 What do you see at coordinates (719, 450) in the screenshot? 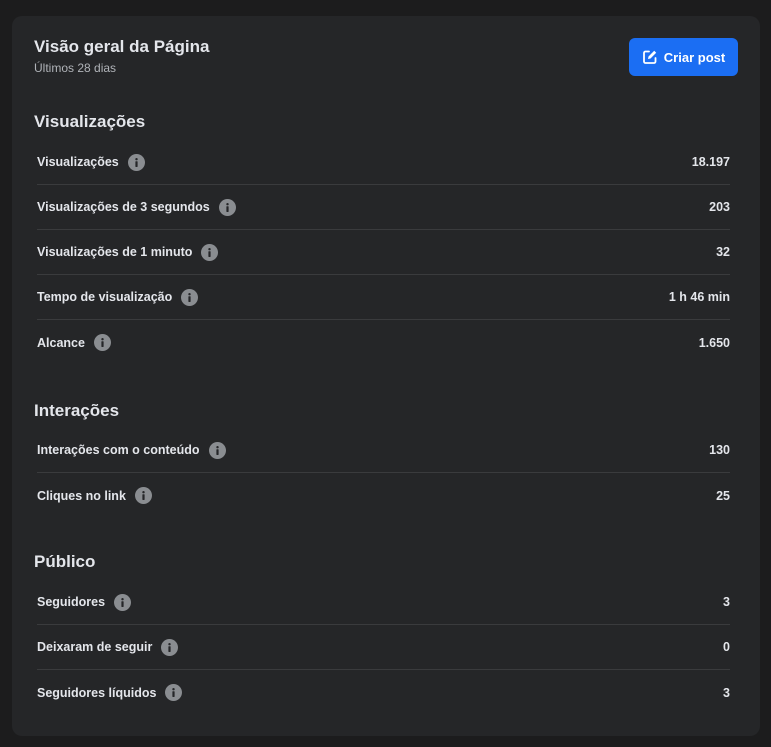
I see `metric-value: 130` at bounding box center [719, 450].